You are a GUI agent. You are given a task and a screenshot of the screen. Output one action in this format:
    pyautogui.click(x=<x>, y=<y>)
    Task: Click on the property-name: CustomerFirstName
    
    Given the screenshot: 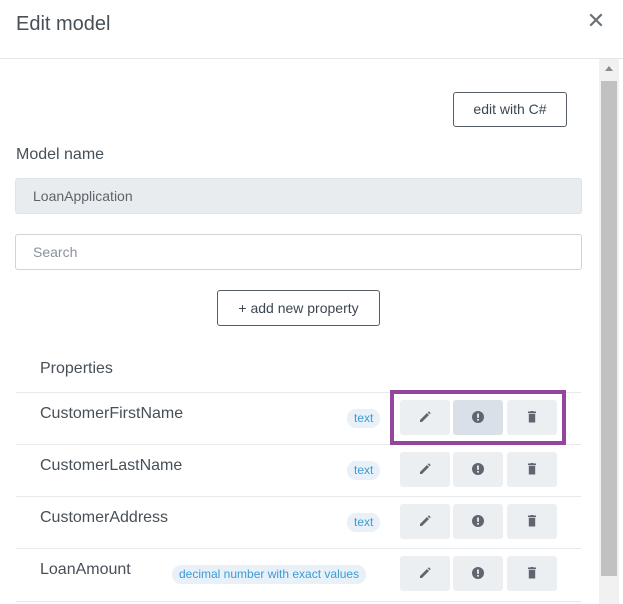 What is the action you would take?
    pyautogui.click(x=112, y=413)
    